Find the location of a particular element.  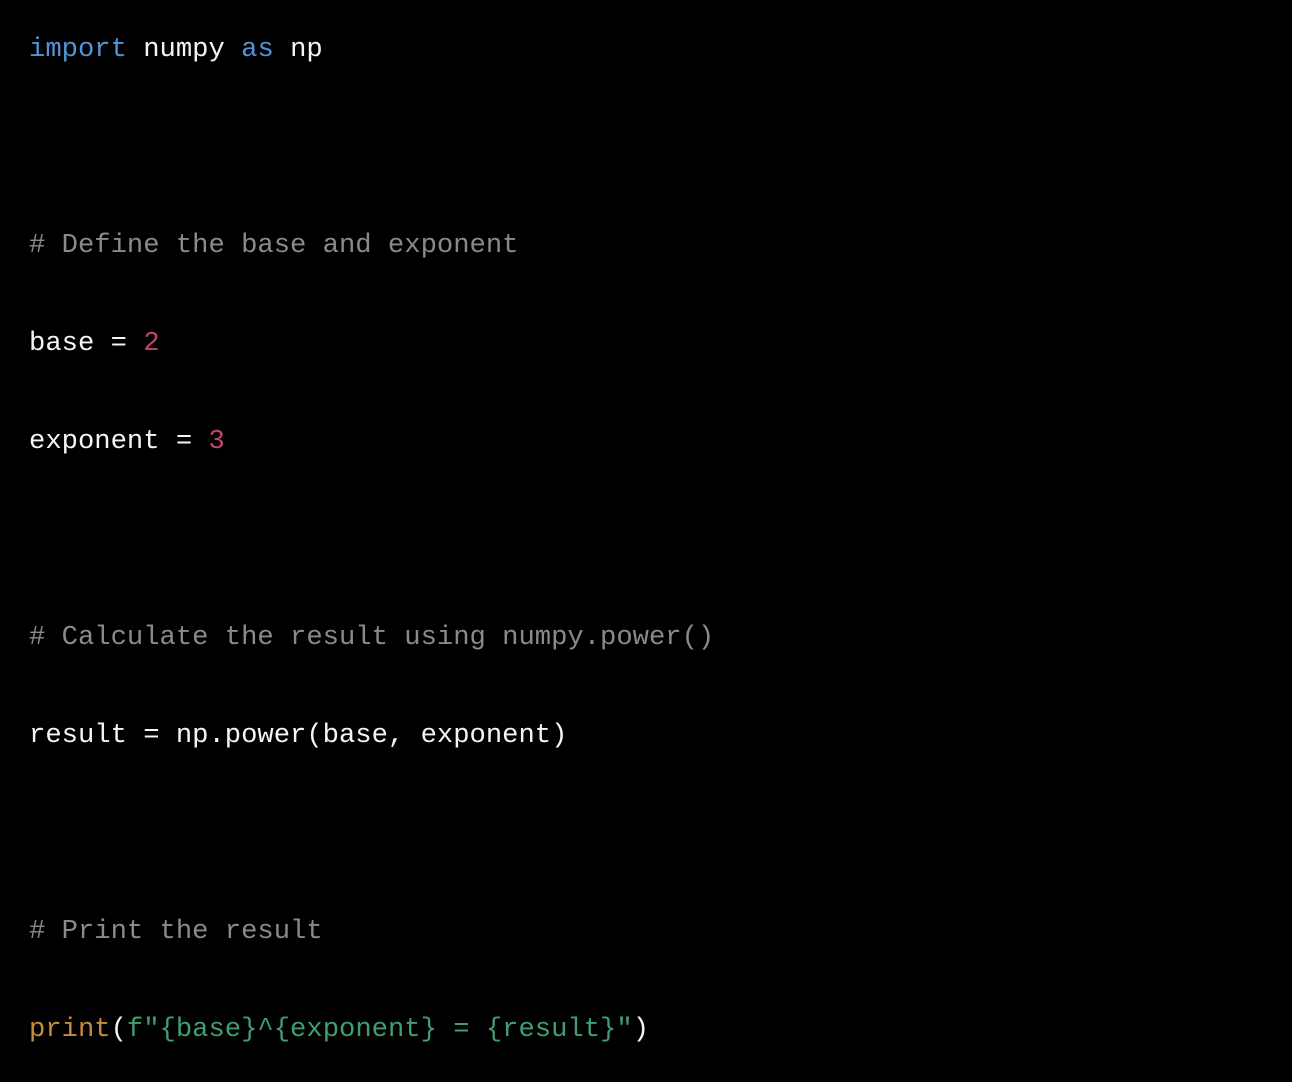

code-token-number: 2 is located at coordinates (151, 343).